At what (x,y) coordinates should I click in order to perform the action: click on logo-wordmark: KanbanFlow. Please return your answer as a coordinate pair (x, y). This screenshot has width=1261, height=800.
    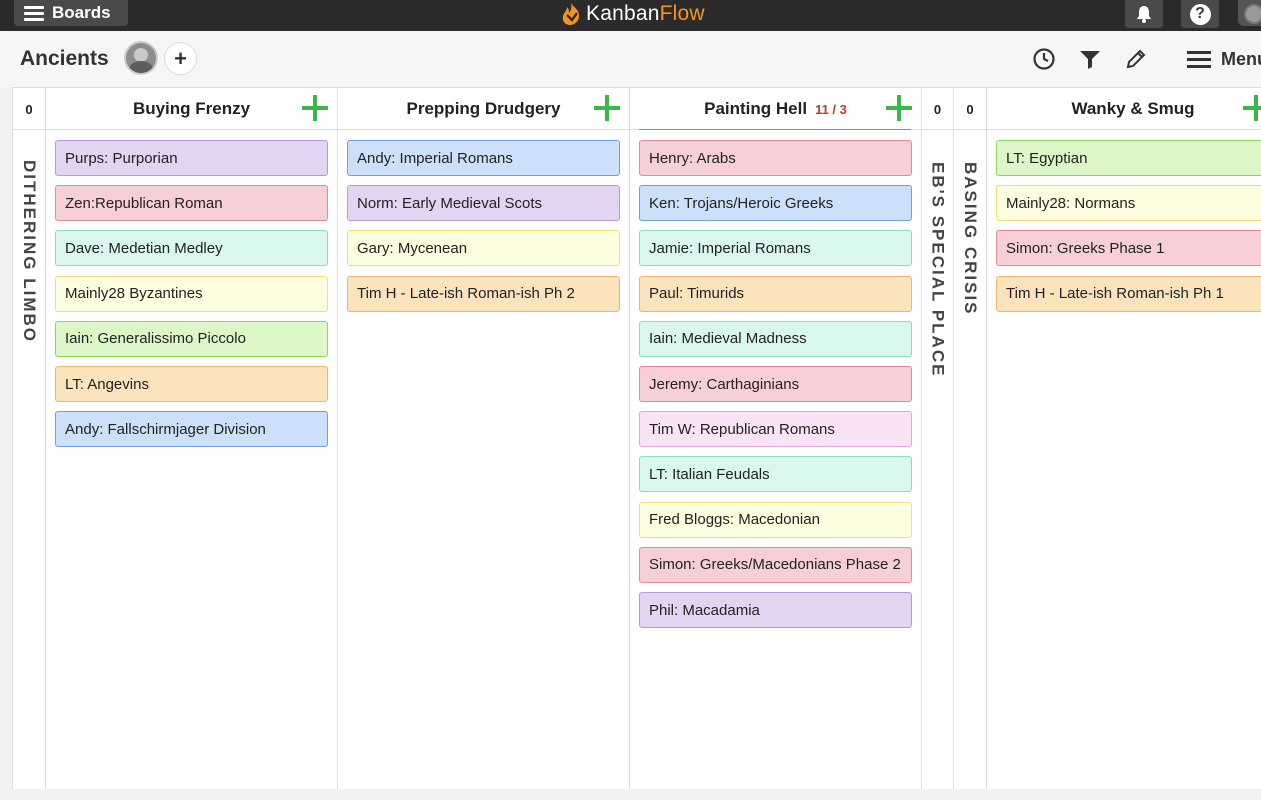
    Looking at the image, I should click on (645, 13).